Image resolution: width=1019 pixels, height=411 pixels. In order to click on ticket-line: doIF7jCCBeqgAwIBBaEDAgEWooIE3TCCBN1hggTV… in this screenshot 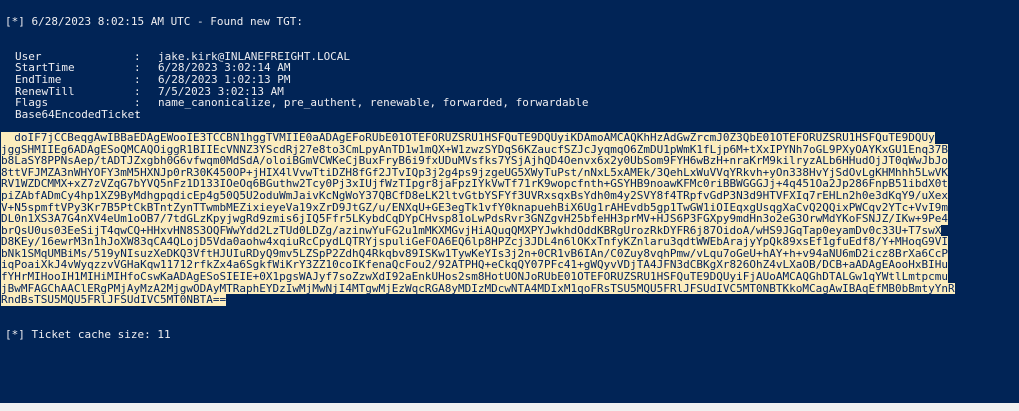, I will do `click(510, 137)`.